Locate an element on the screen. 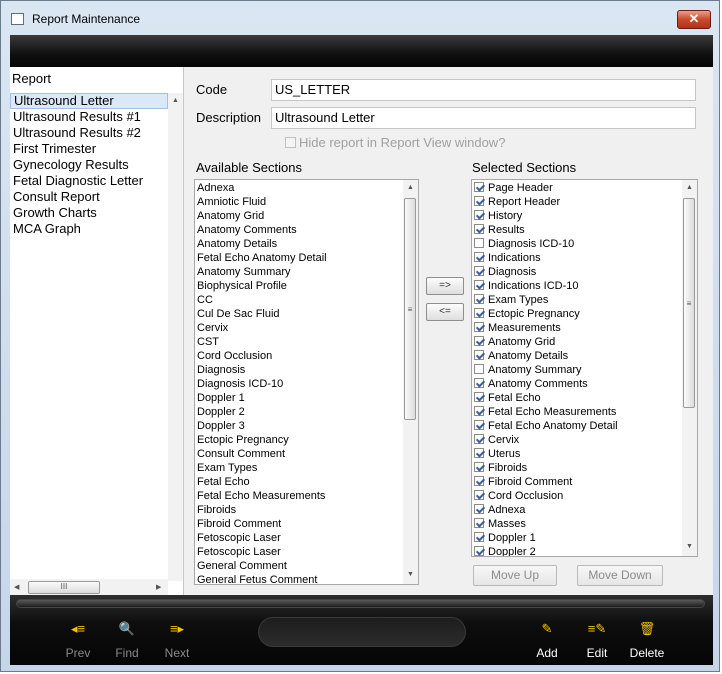  report-list-item: Growth Charts is located at coordinates (89, 213).